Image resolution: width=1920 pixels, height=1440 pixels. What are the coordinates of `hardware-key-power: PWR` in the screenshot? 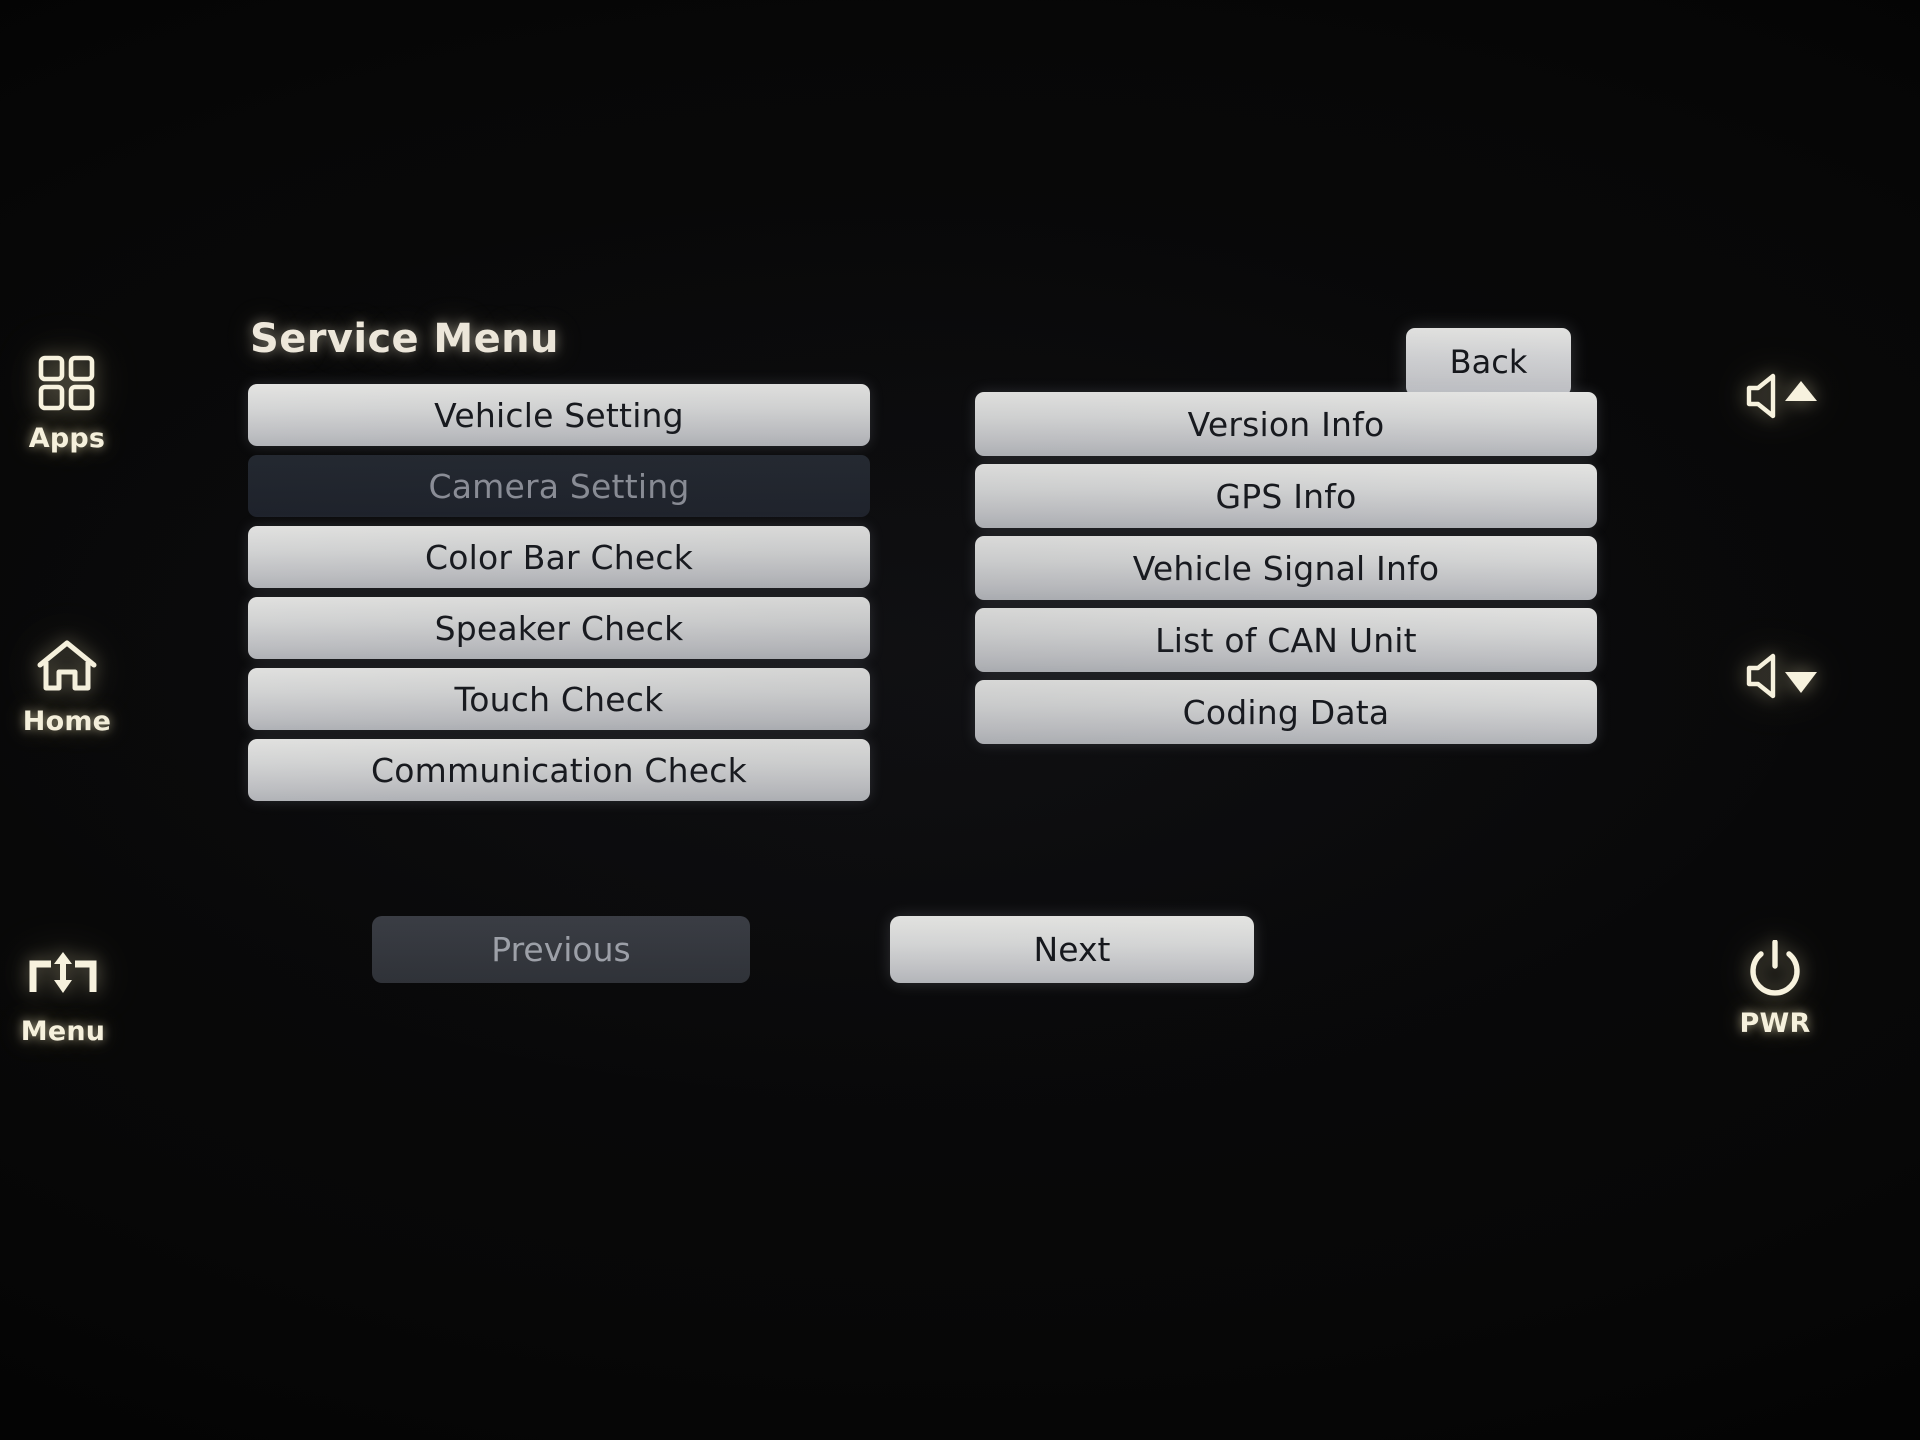 It's located at (1775, 989).